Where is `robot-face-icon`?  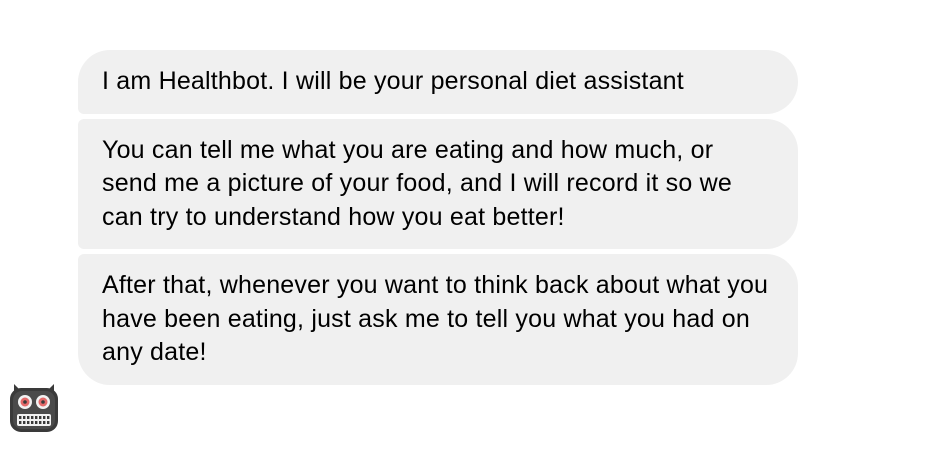
robot-face-icon is located at coordinates (34, 408).